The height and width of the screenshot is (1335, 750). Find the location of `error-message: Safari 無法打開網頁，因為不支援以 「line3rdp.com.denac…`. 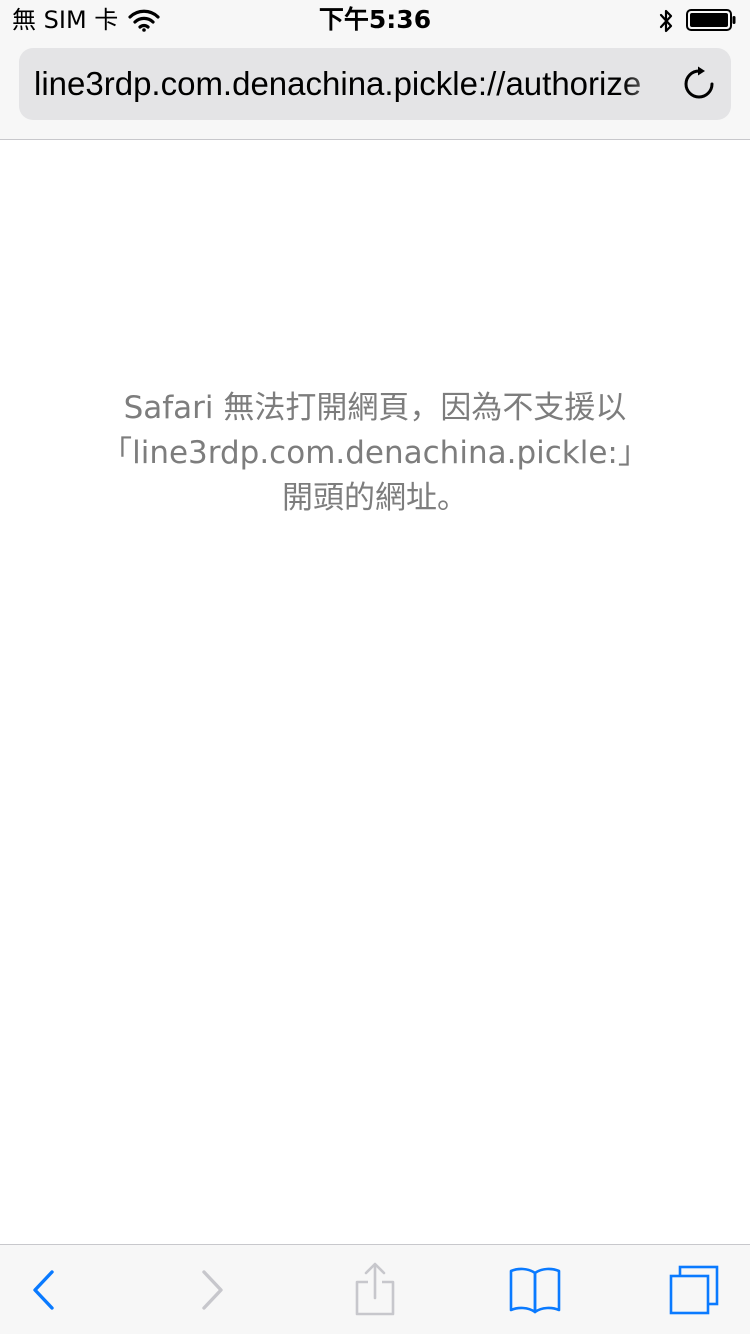

error-message: Safari 無法打開網頁，因為不支援以 「line3rdp.com.denac… is located at coordinates (375, 453).